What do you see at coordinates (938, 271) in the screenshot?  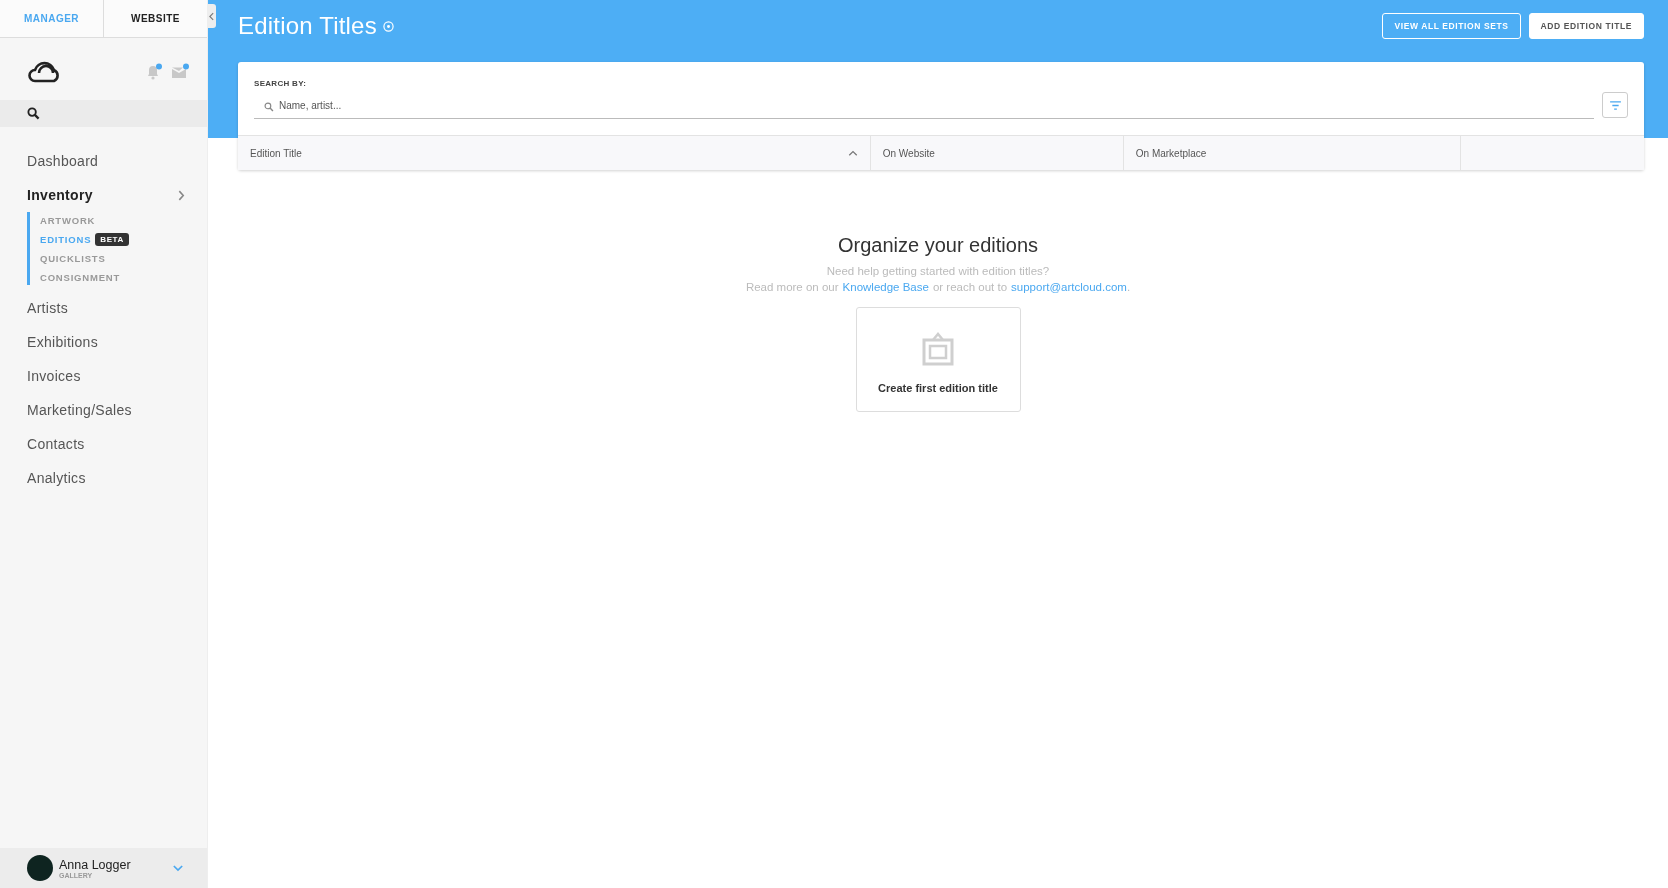 I see `help-text: Need help getting started with edition titles?` at bounding box center [938, 271].